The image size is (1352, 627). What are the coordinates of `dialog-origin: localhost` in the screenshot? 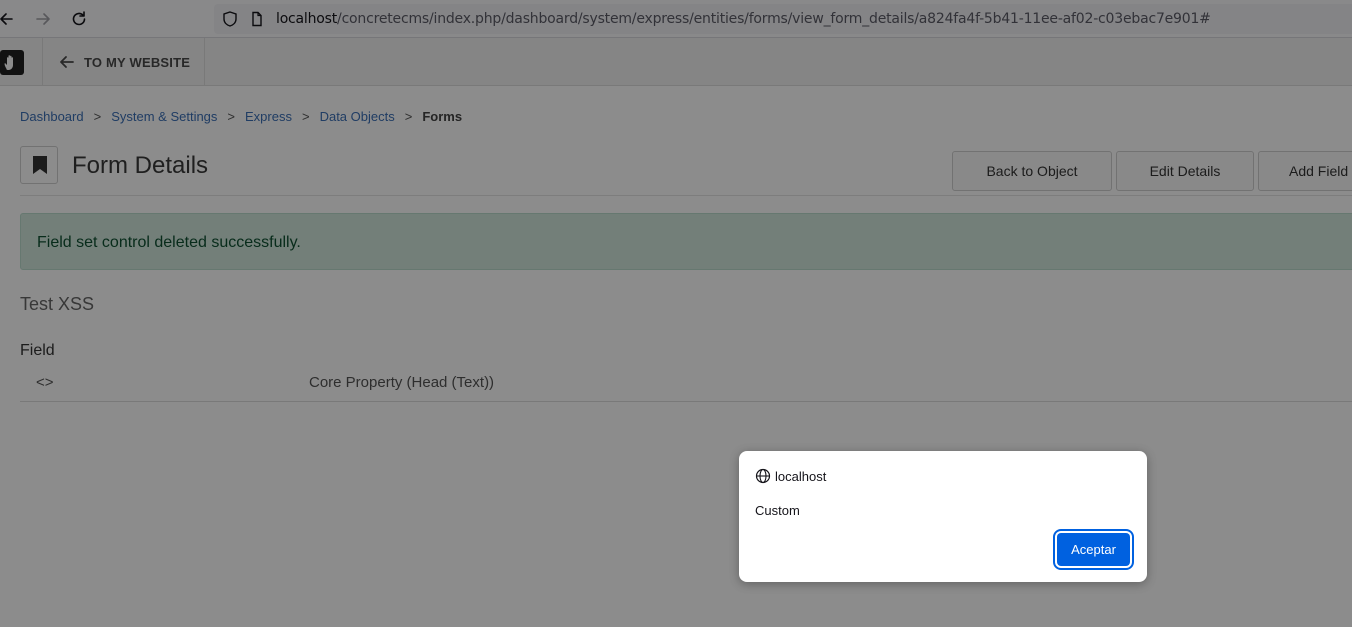 It's located at (790, 476).